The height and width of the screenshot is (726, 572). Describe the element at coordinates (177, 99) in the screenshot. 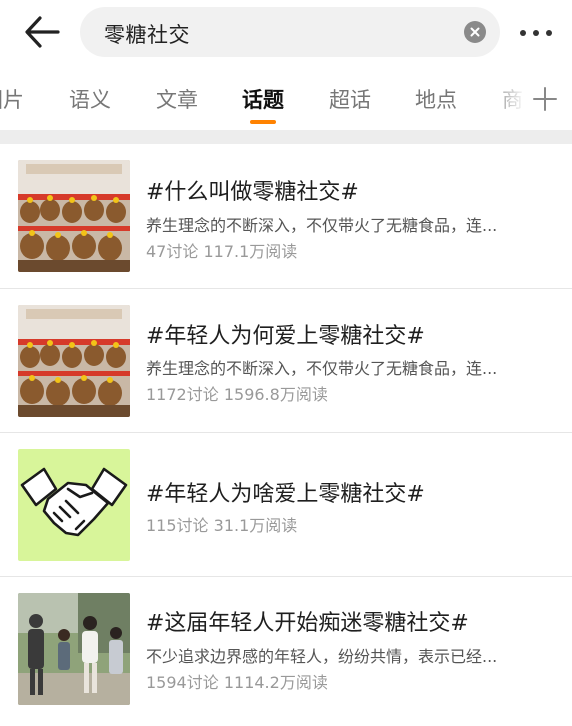

I see `tab-articles: 文章` at that location.